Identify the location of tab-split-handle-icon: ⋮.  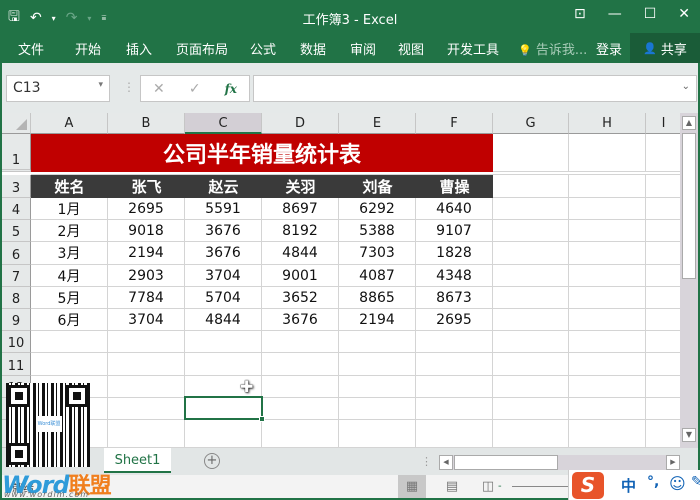
(426, 461).